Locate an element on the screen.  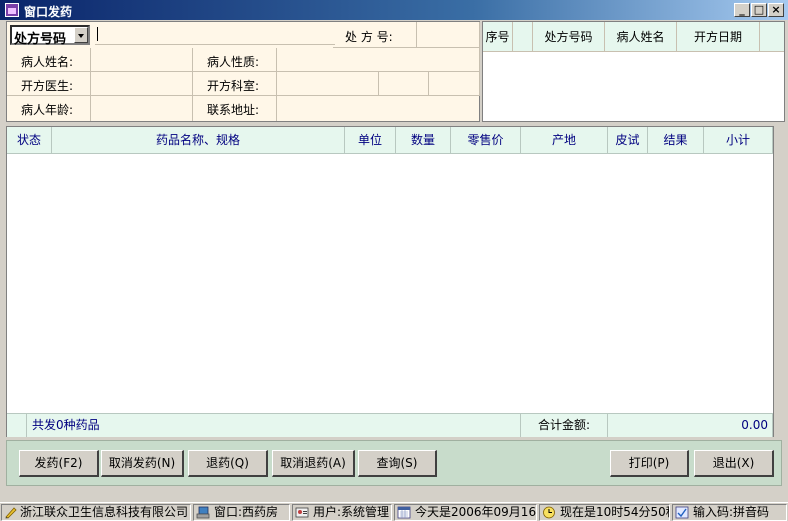
window-title: 窗口发药 is located at coordinates (48, 12).